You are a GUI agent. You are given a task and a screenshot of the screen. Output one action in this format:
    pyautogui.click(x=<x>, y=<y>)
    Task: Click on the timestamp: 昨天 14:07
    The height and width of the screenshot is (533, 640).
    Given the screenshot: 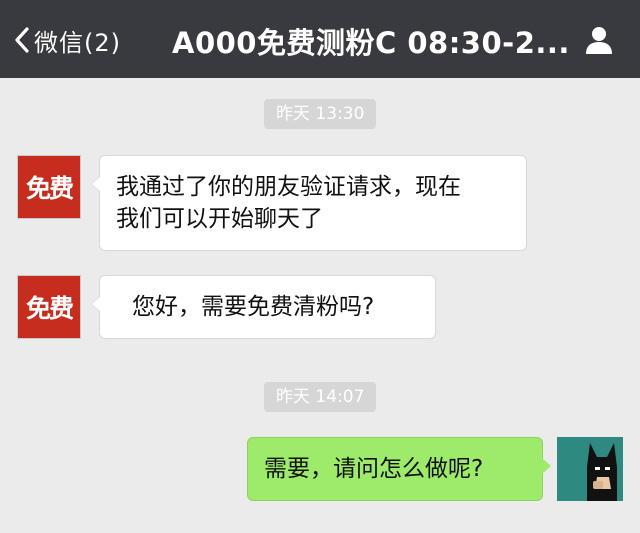 What is the action you would take?
    pyautogui.click(x=320, y=397)
    